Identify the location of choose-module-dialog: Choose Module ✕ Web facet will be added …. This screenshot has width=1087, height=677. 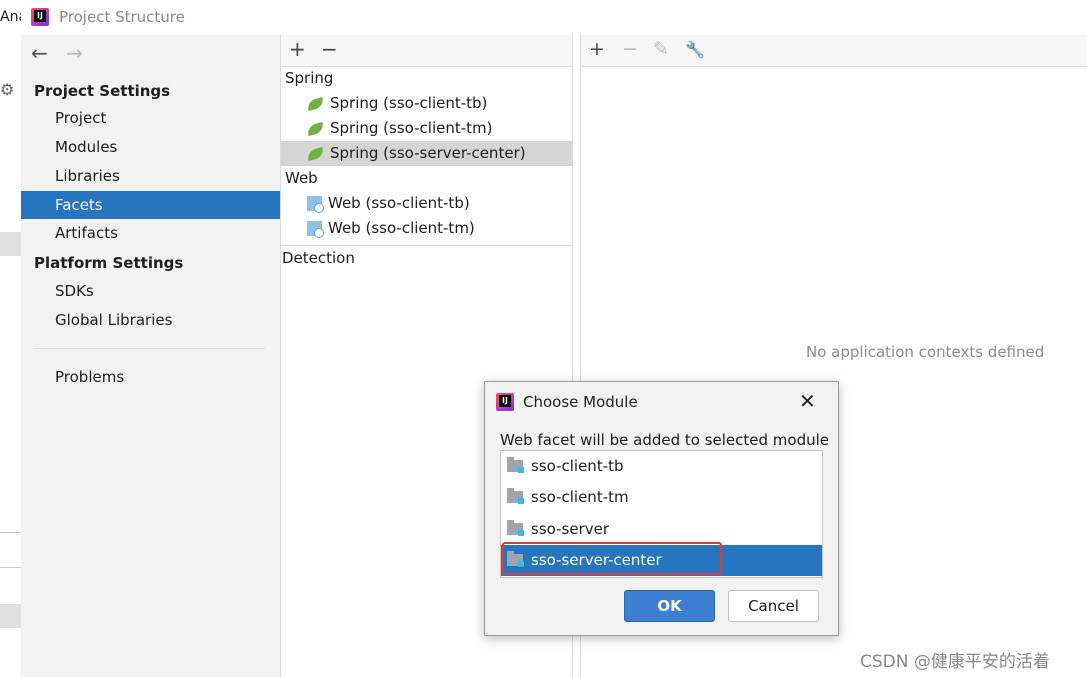
(661, 508).